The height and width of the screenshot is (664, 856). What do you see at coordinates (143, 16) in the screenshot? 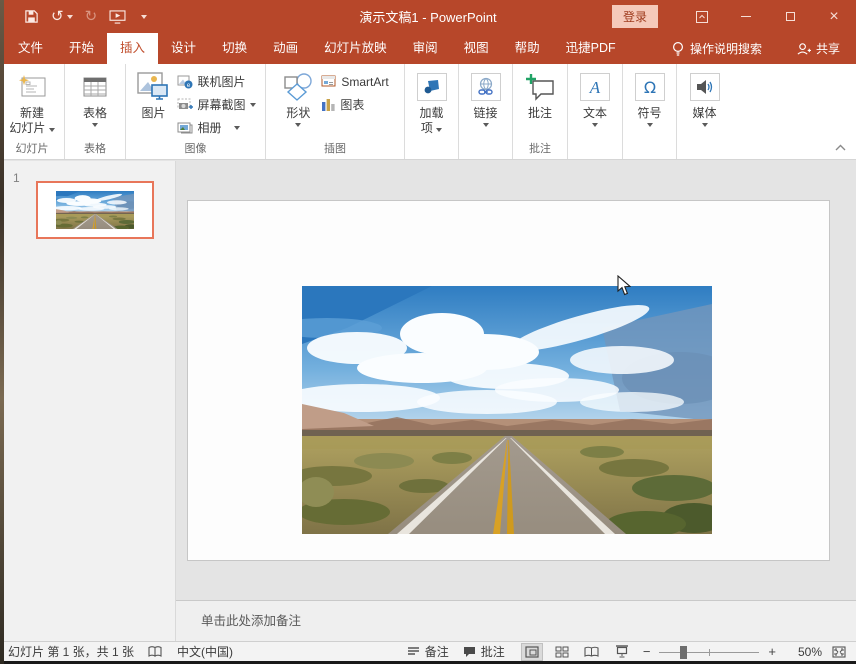
I see `customize-qat-button` at bounding box center [143, 16].